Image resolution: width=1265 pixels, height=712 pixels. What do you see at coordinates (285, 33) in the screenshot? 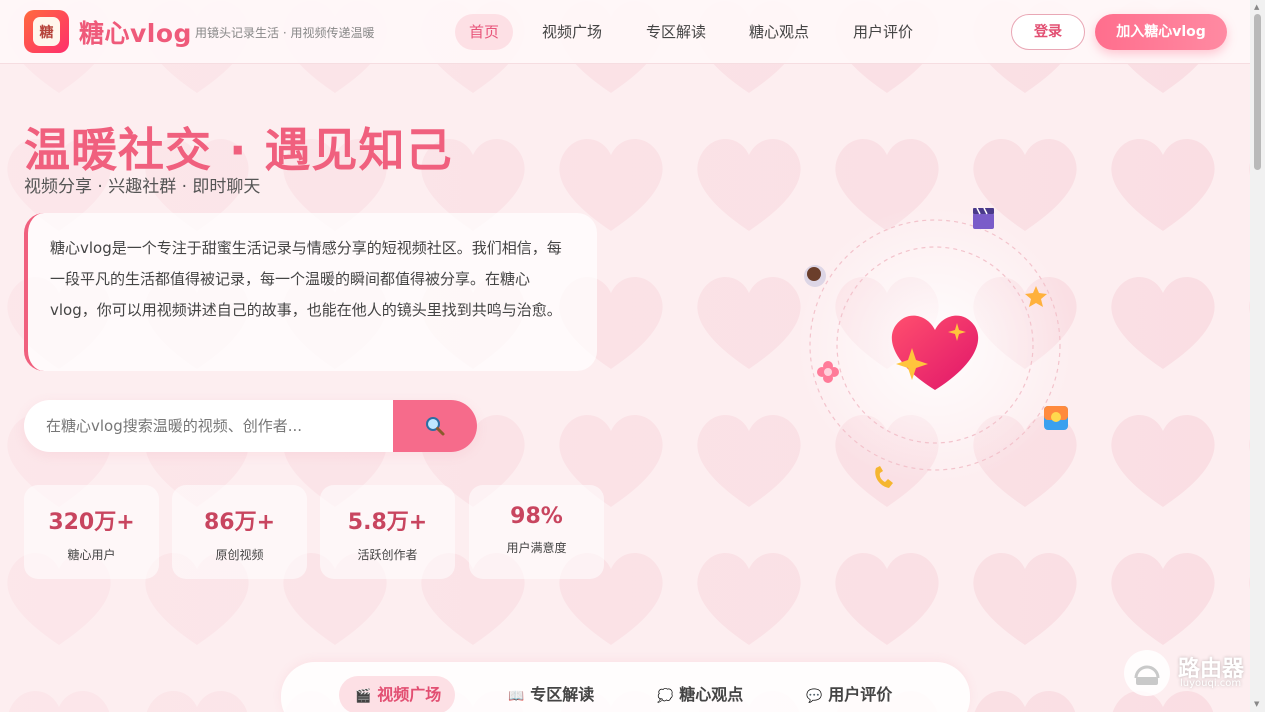
I see `brand-slogan: 用镜头记录生活 · 用视频传递温暖` at bounding box center [285, 33].